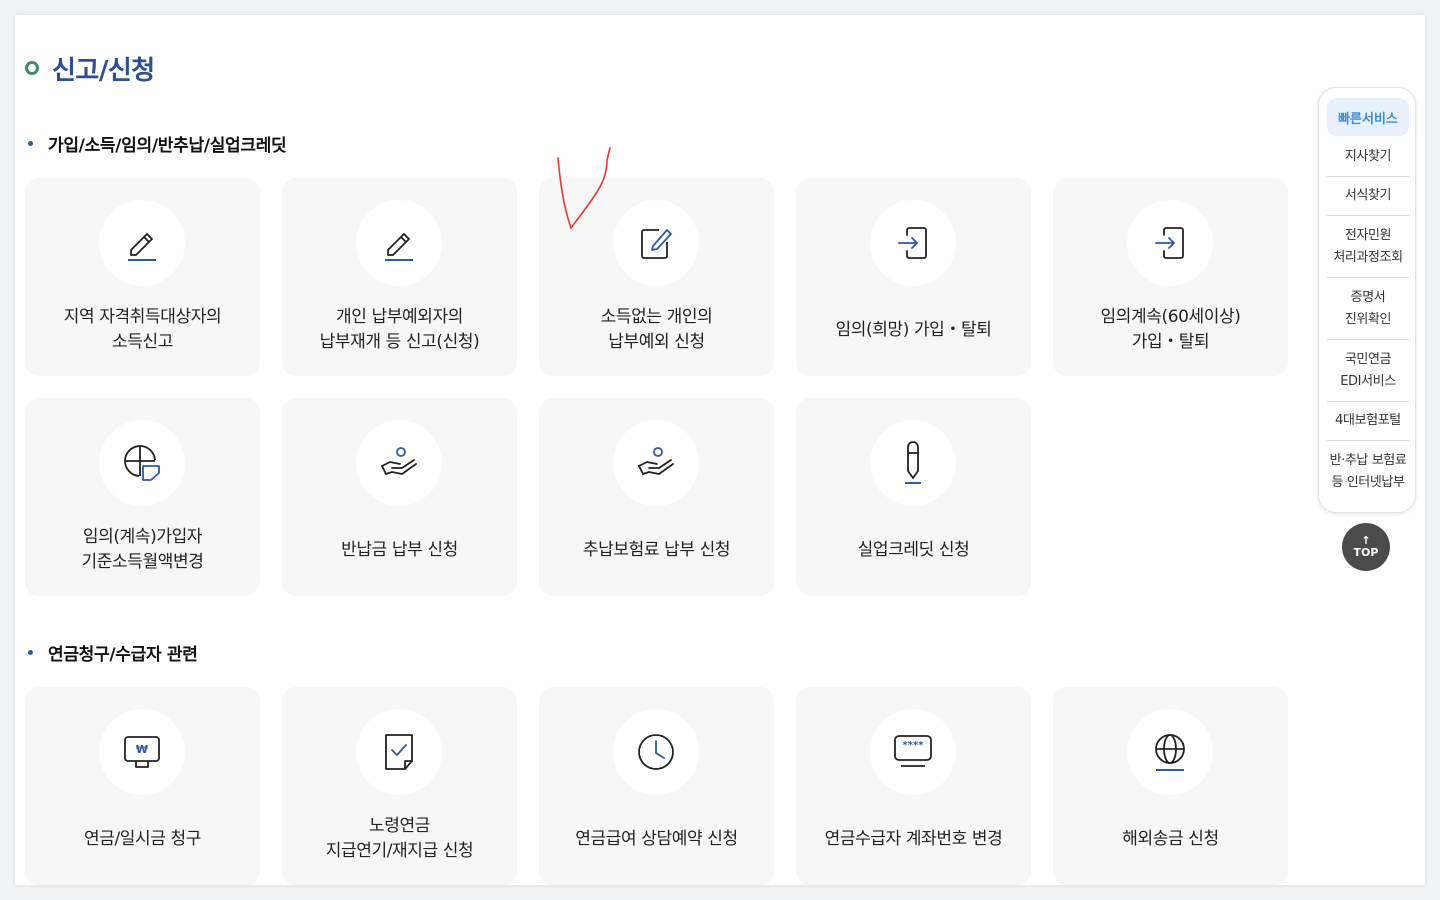 This screenshot has height=900, width=1440. What do you see at coordinates (1368, 371) in the screenshot?
I see `quick-item-edi-service: 국민연금 EDI서비스` at bounding box center [1368, 371].